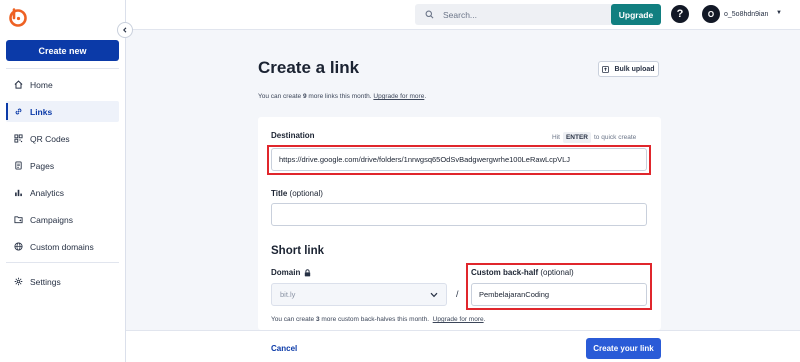  What do you see at coordinates (284, 348) in the screenshot?
I see `cancel-button: Cancel` at bounding box center [284, 348].